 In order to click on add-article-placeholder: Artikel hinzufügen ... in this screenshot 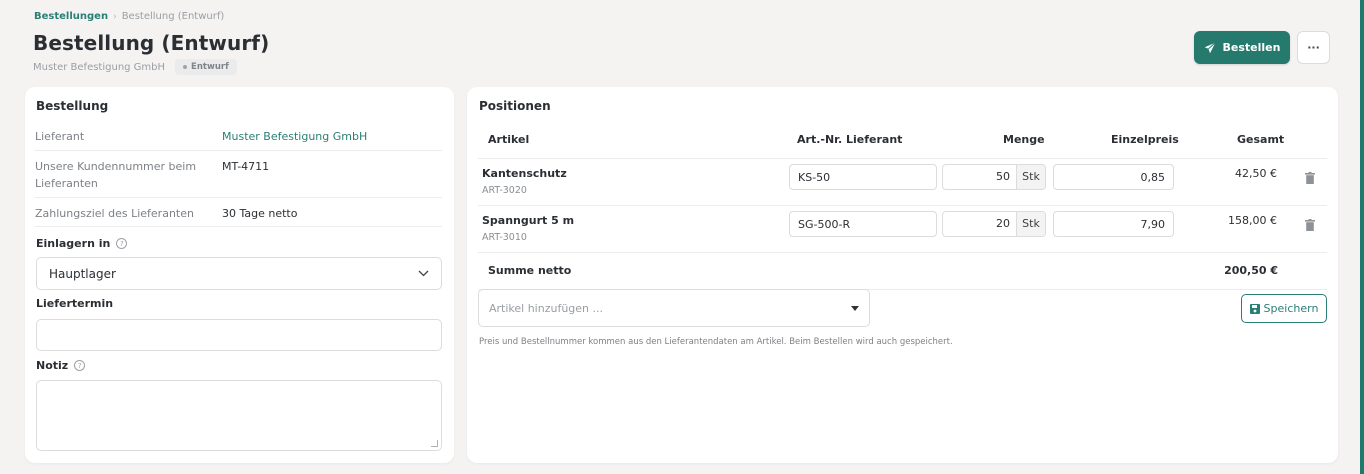, I will do `click(546, 308)`.